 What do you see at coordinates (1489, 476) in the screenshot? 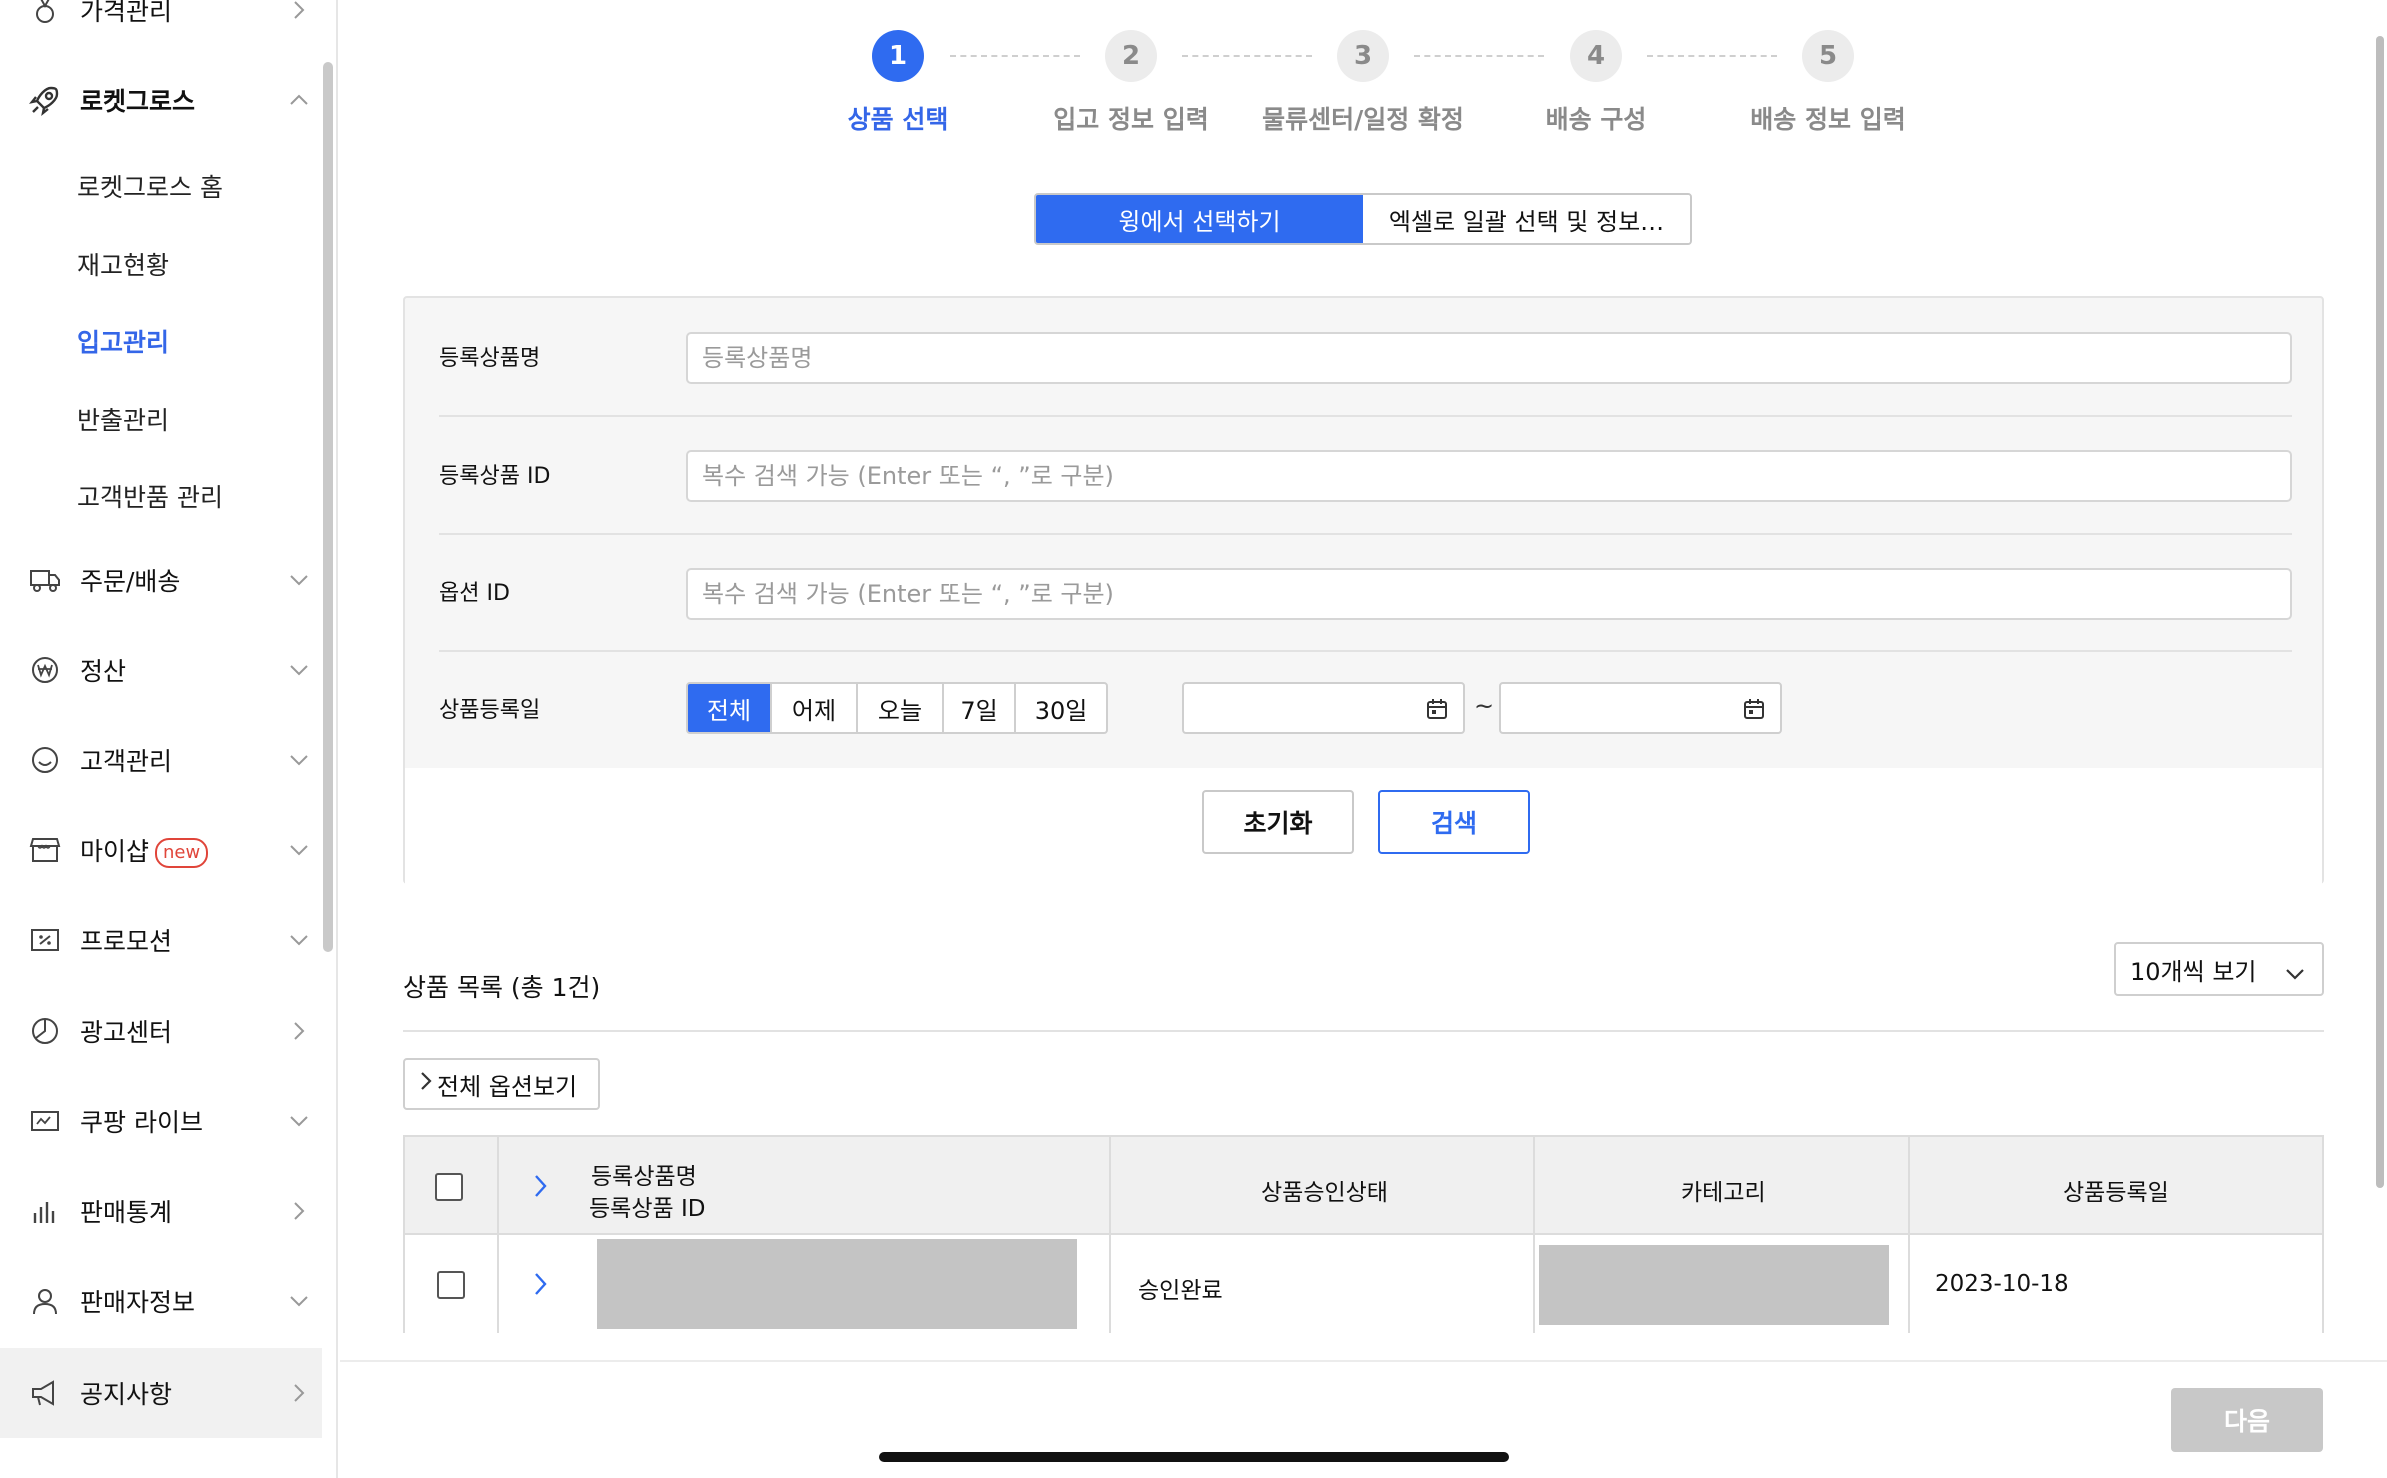
I see `product-id-input` at bounding box center [1489, 476].